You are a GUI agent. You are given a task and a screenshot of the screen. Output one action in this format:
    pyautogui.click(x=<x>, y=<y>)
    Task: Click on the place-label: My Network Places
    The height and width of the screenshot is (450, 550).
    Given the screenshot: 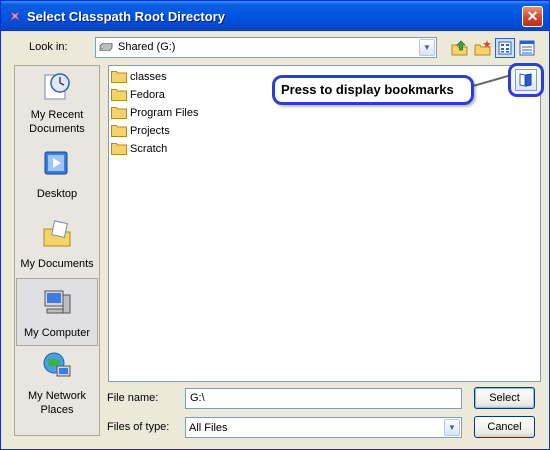 What is the action you would take?
    pyautogui.click(x=57, y=403)
    